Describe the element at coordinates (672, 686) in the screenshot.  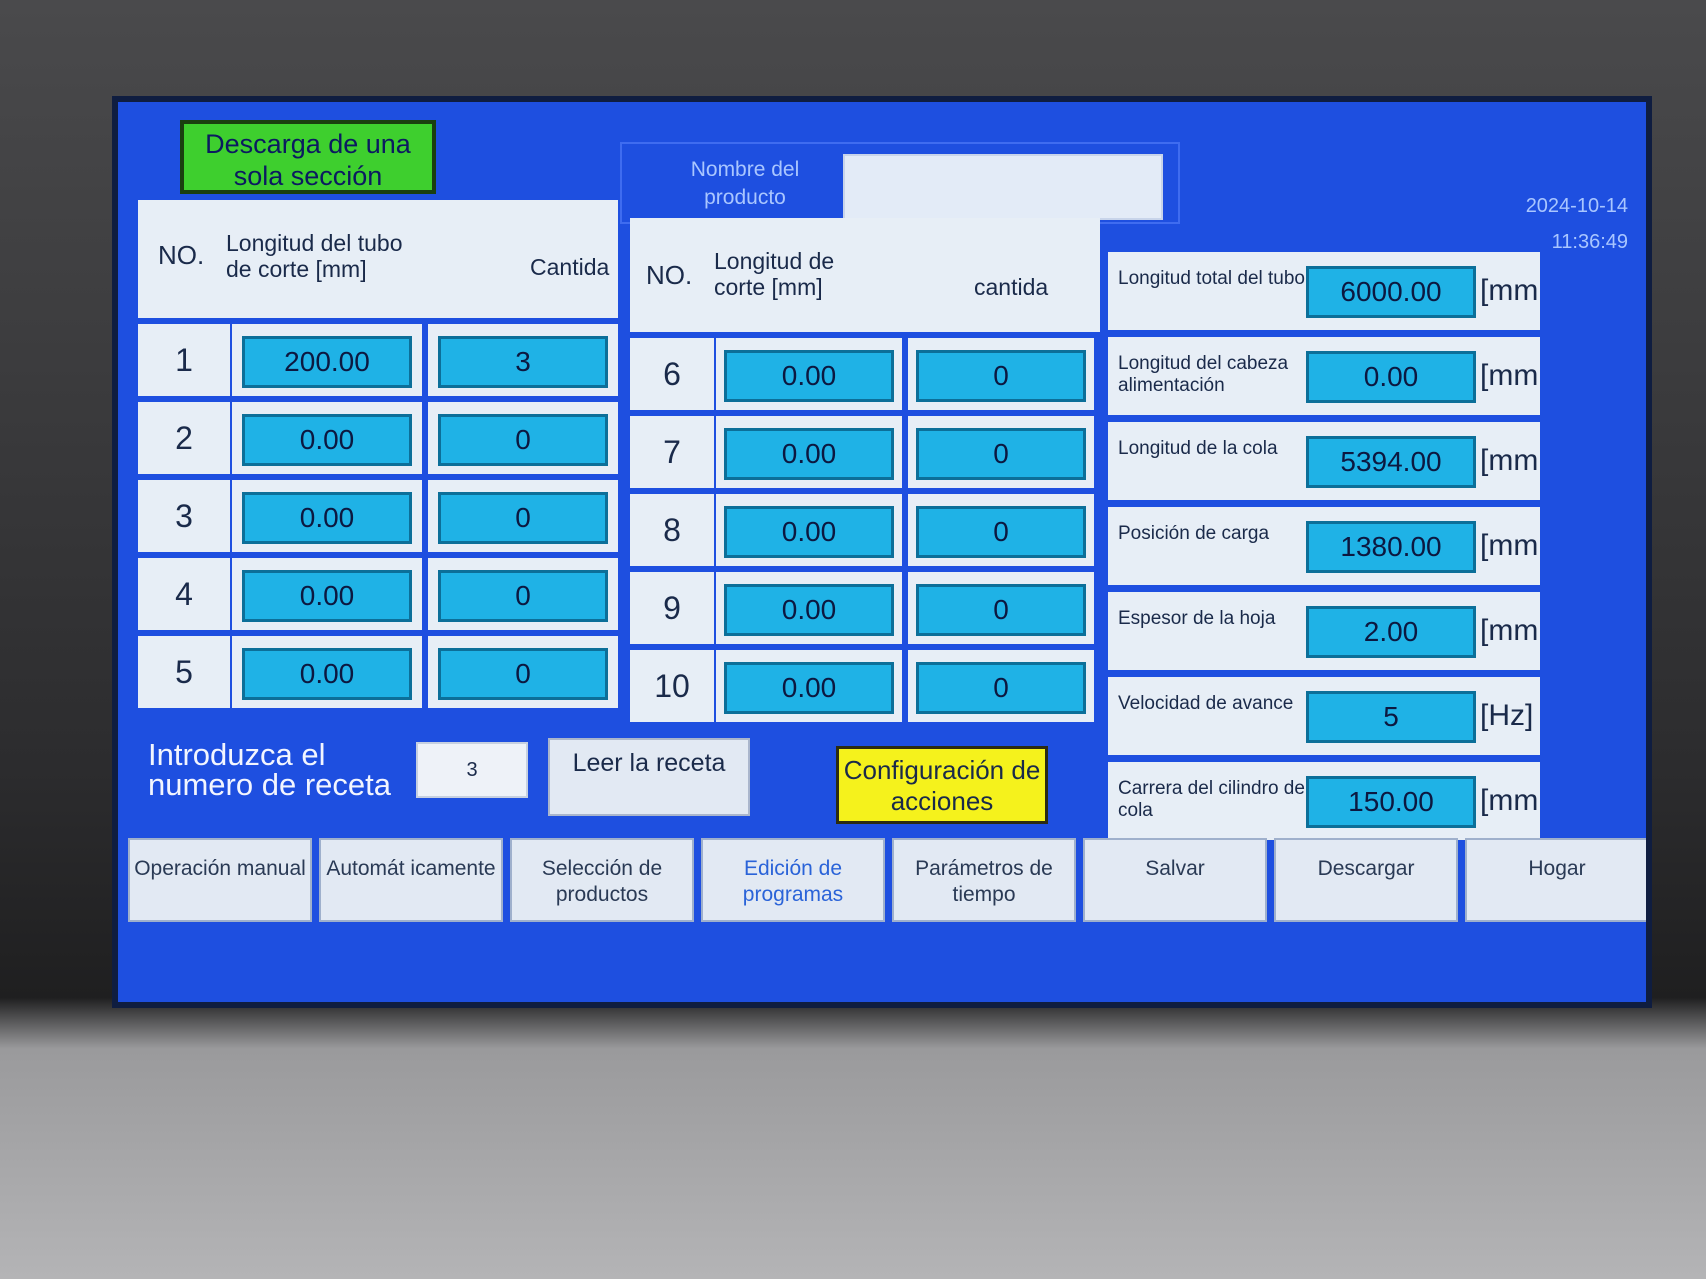
I see `row-number: 10` at that location.